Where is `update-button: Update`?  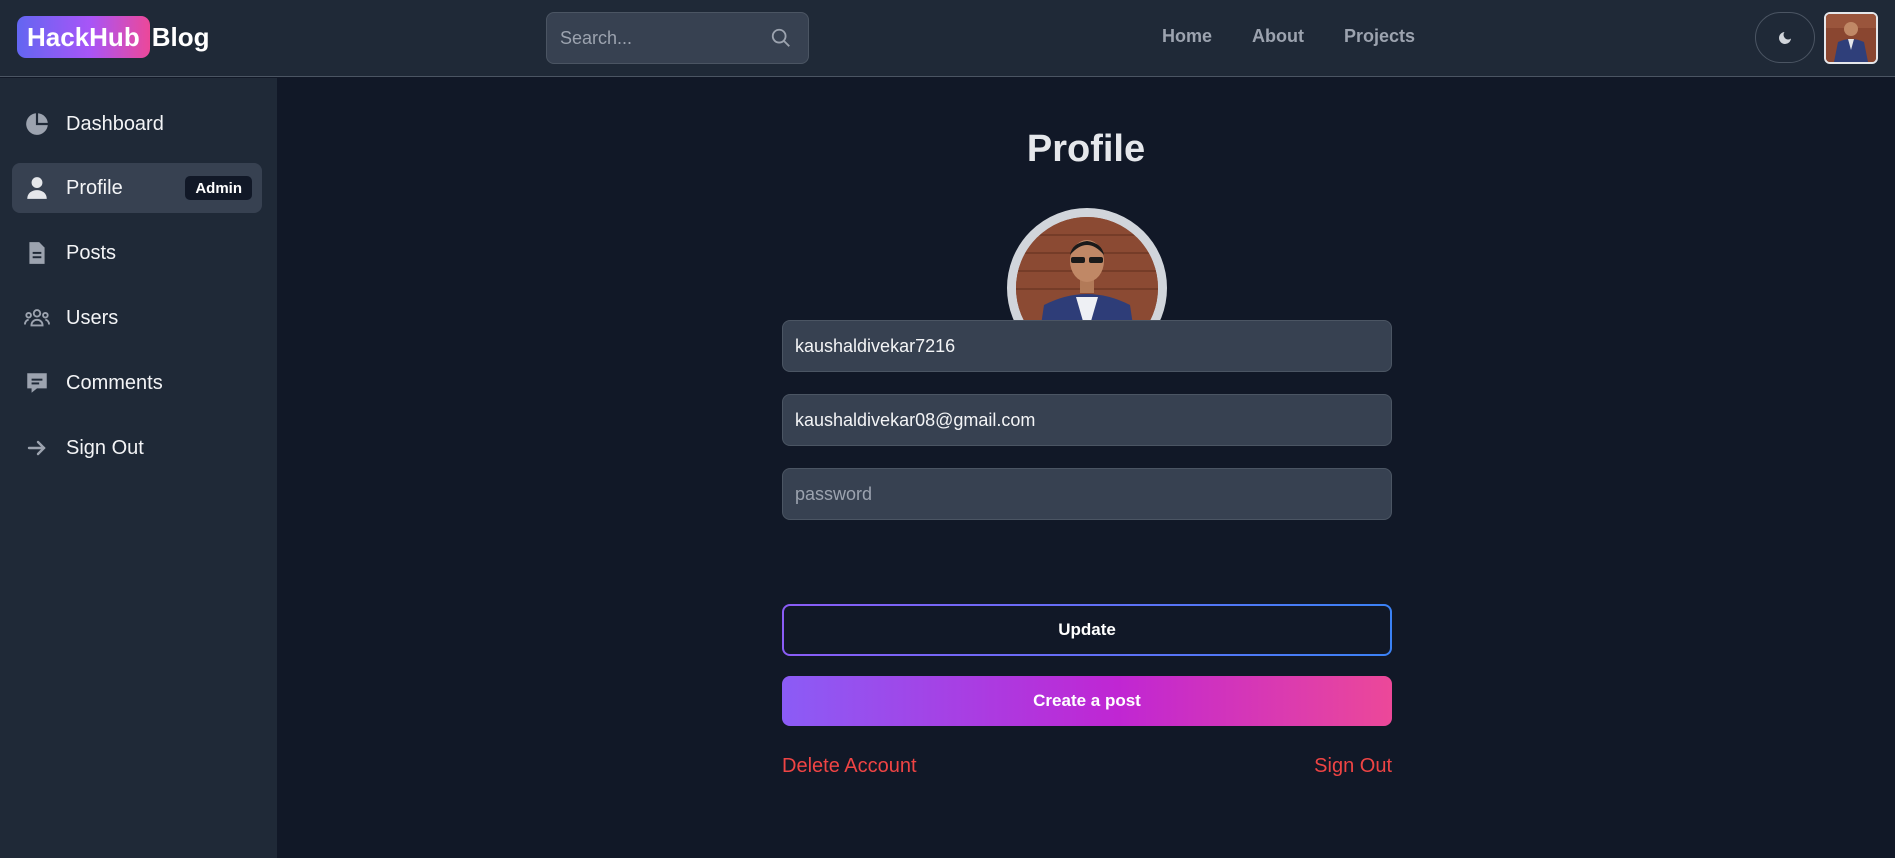
update-button: Update is located at coordinates (1087, 630).